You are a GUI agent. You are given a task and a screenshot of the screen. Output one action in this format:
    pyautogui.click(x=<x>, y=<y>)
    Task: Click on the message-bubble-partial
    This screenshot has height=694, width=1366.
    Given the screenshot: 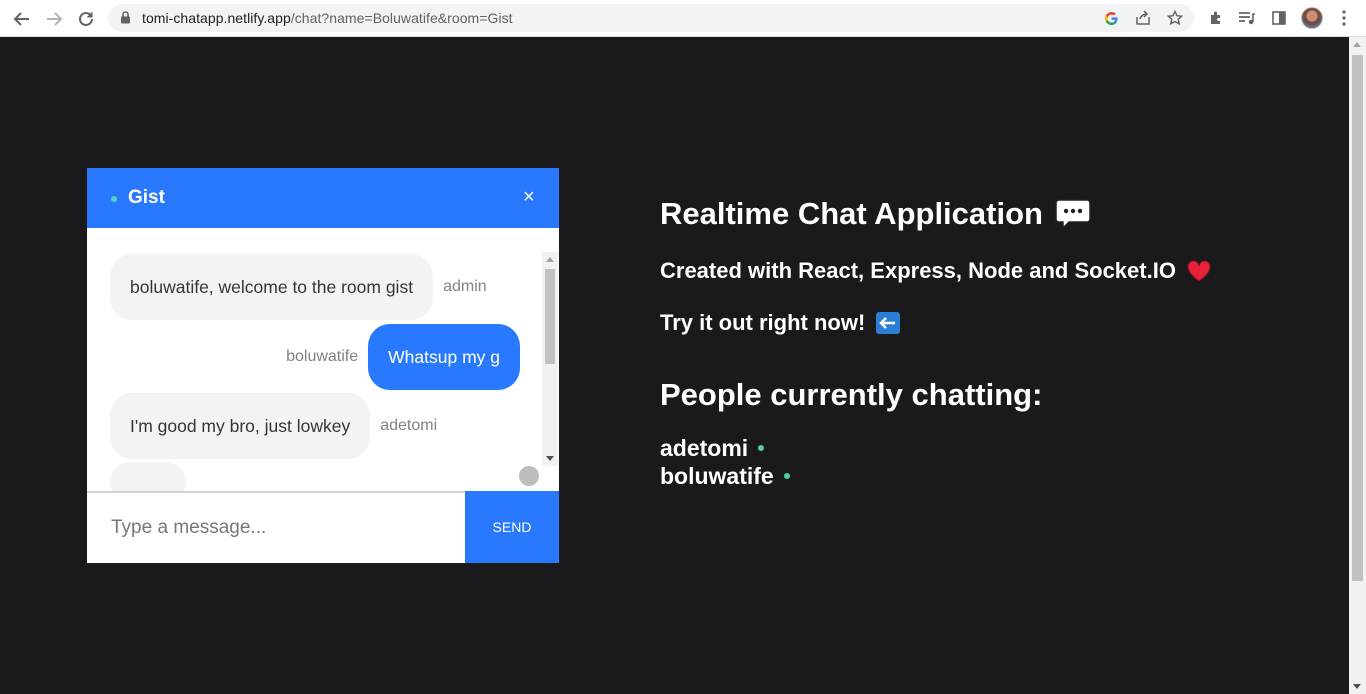 What is the action you would take?
    pyautogui.click(x=148, y=477)
    